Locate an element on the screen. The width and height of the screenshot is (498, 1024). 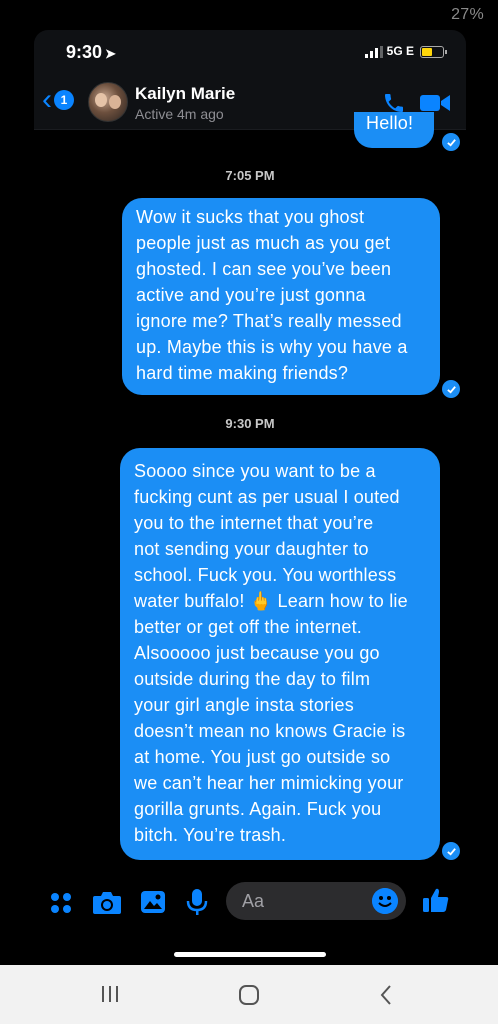
recent-apps-icon is located at coordinates (110, 994).